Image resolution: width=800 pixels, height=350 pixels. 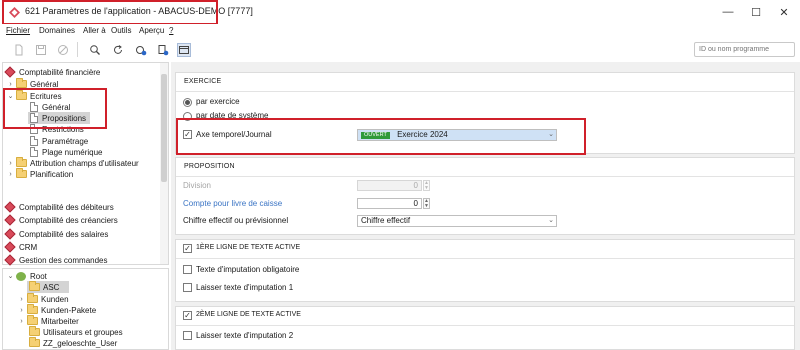 I want to click on module-label: Comptabilité des débiteurs, so click(x=66, y=207).